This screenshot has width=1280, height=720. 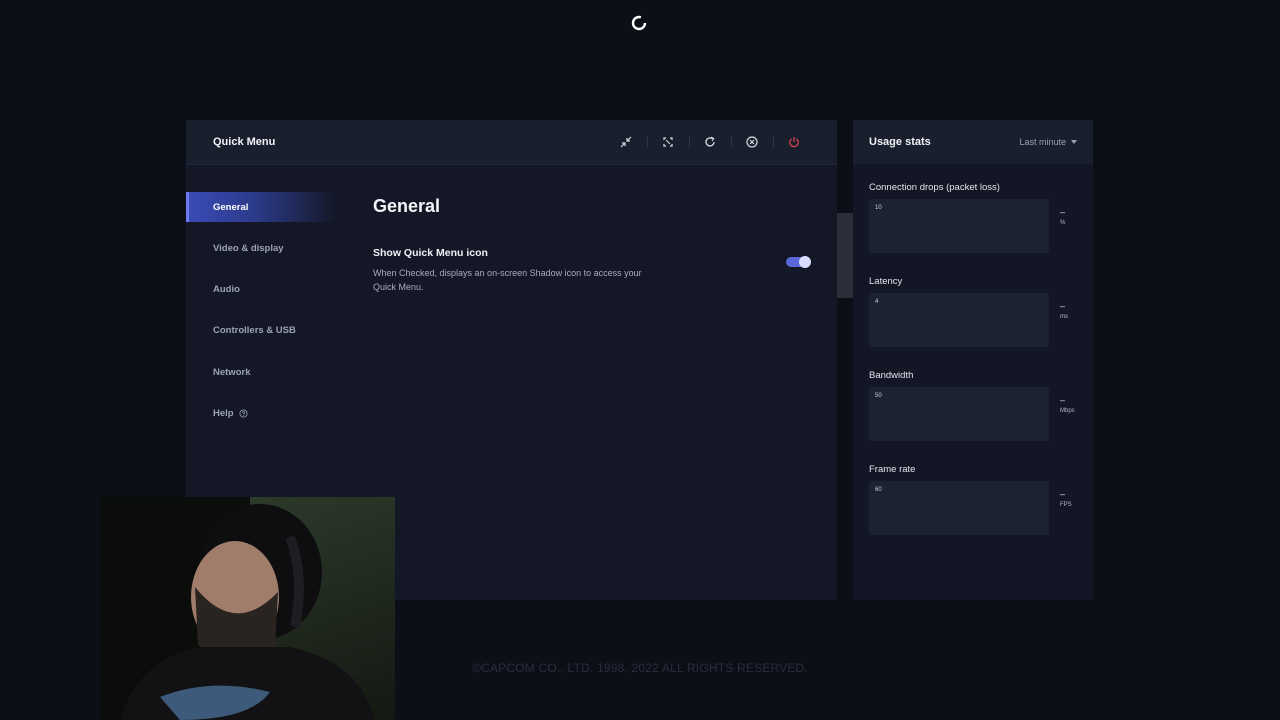 I want to click on usage-stats-header: Usage stats Last minute, so click(x=973, y=142).